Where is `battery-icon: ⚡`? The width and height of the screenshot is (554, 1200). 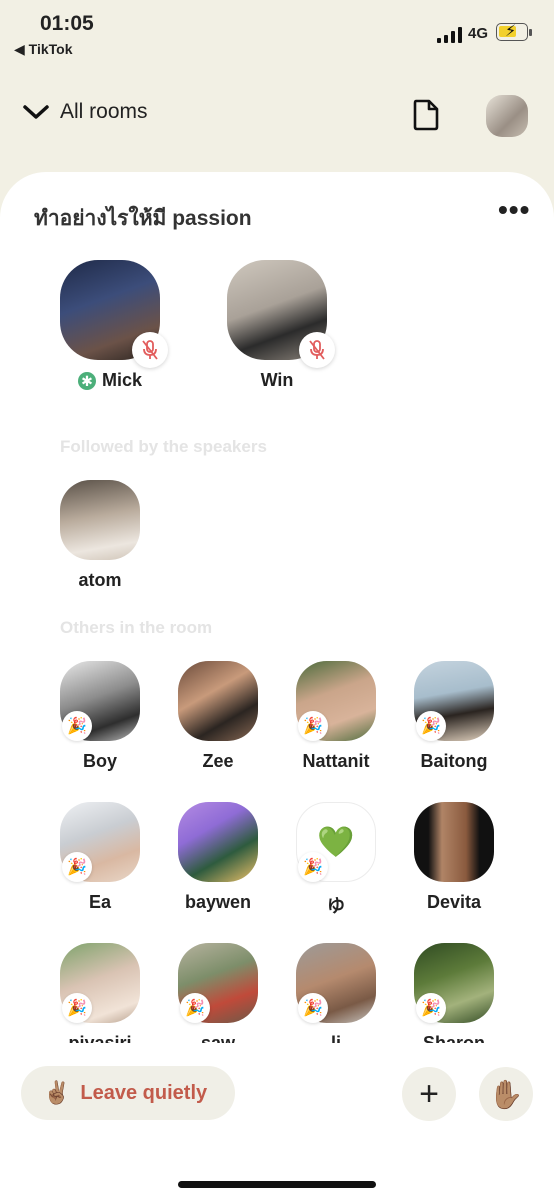 battery-icon: ⚡ is located at coordinates (512, 32).